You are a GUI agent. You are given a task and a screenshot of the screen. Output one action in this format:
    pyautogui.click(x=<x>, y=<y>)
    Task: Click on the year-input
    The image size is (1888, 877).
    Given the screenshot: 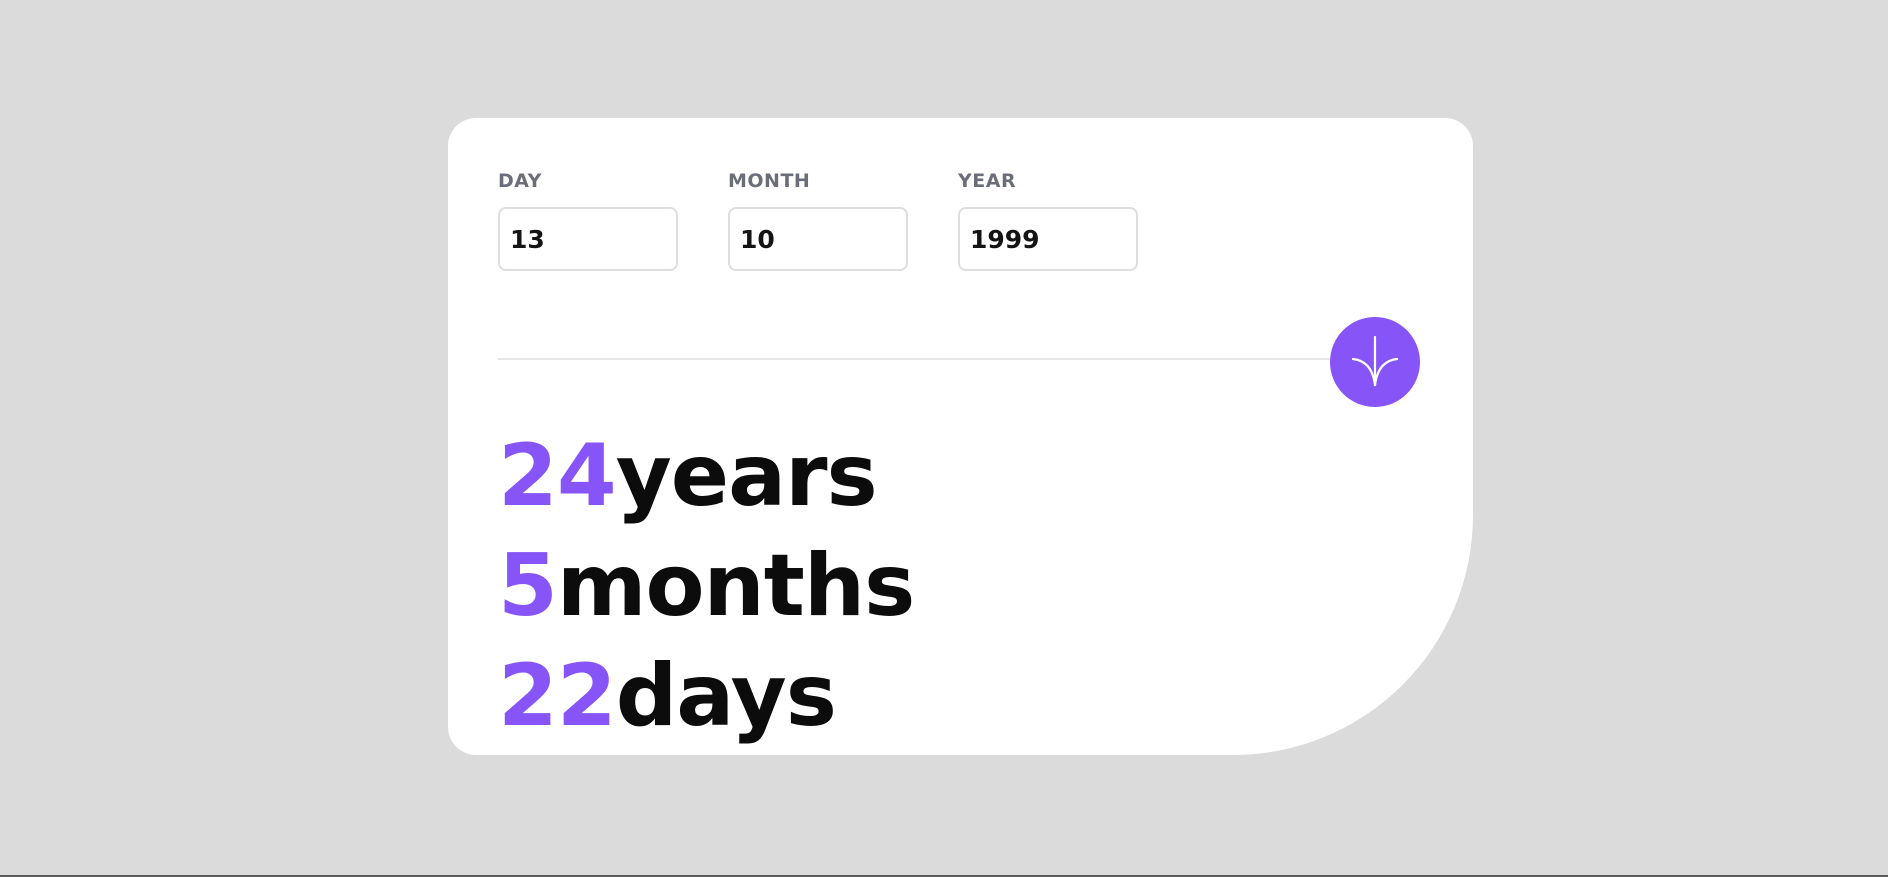 What is the action you would take?
    pyautogui.click(x=1048, y=239)
    